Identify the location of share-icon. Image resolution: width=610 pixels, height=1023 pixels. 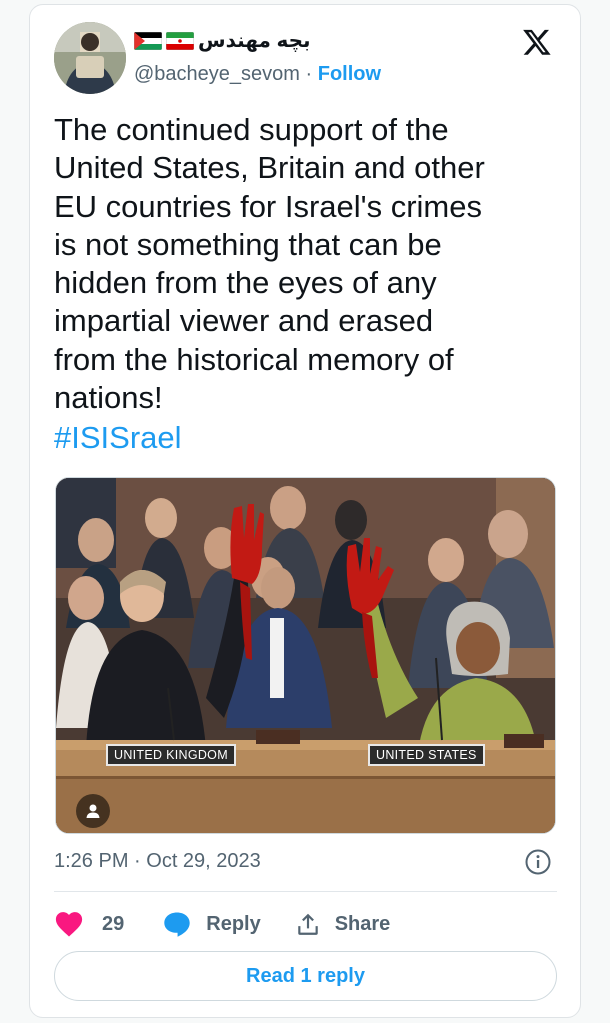
(307, 924).